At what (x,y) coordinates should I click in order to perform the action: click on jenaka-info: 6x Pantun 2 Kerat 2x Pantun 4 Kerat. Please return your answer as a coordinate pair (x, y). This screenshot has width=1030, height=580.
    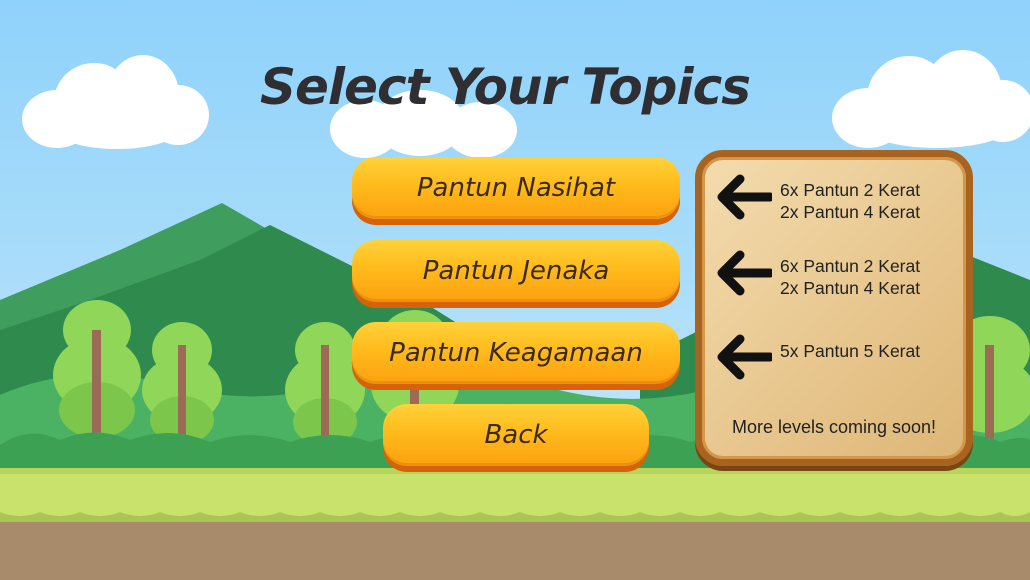
    Looking at the image, I should click on (850, 277).